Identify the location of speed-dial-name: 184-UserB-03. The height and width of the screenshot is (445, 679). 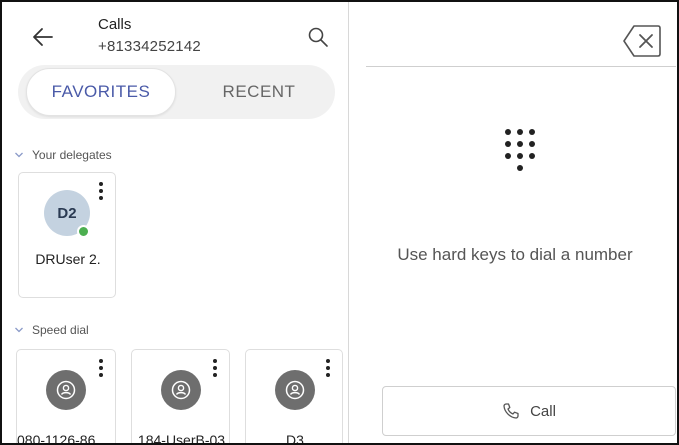
(181, 438).